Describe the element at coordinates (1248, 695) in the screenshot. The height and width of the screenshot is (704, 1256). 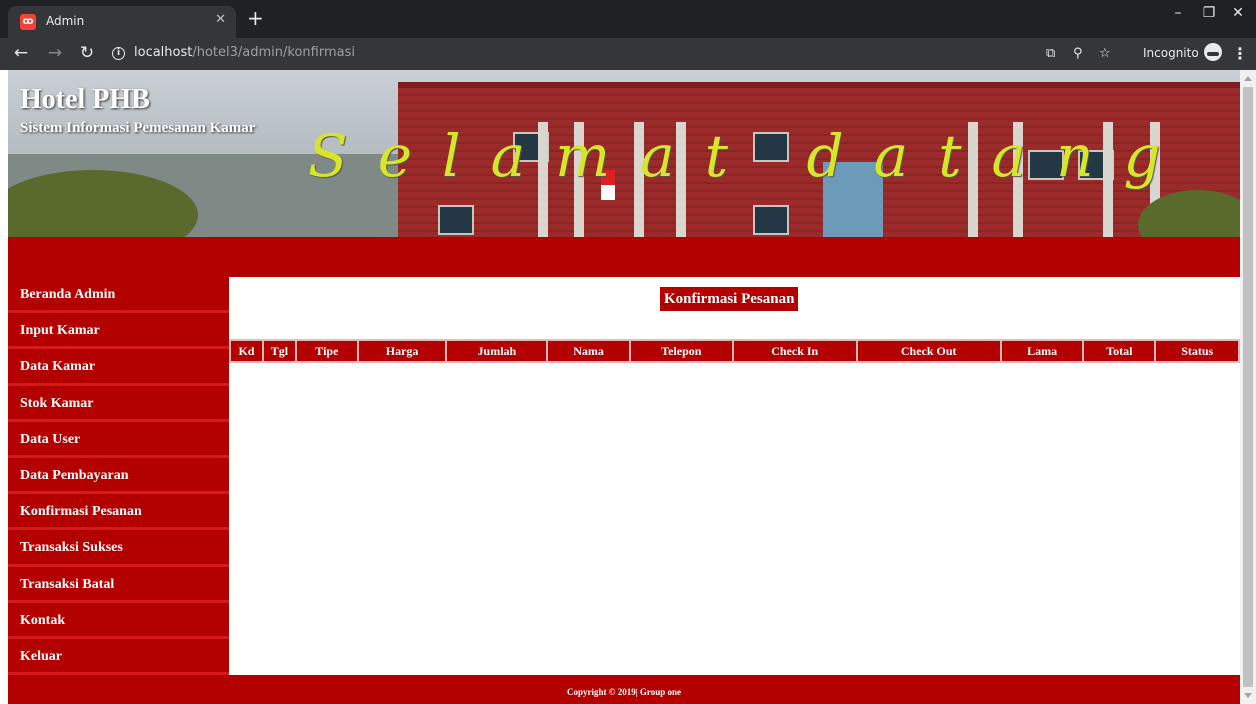
I see `scroll-down-arrow-icon` at that location.